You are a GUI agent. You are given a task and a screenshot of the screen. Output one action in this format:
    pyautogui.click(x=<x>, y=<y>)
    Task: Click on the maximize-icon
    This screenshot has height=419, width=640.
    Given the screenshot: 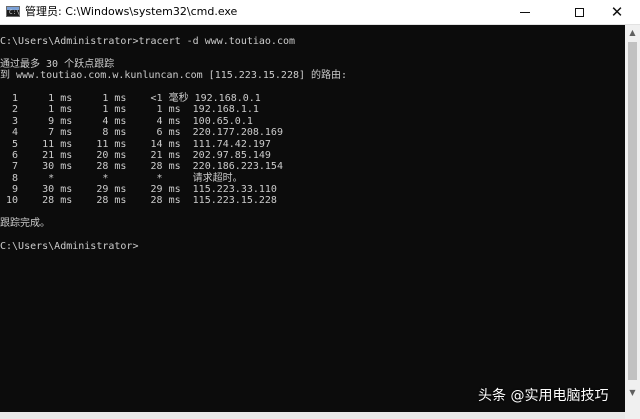 What is the action you would take?
    pyautogui.click(x=579, y=12)
    